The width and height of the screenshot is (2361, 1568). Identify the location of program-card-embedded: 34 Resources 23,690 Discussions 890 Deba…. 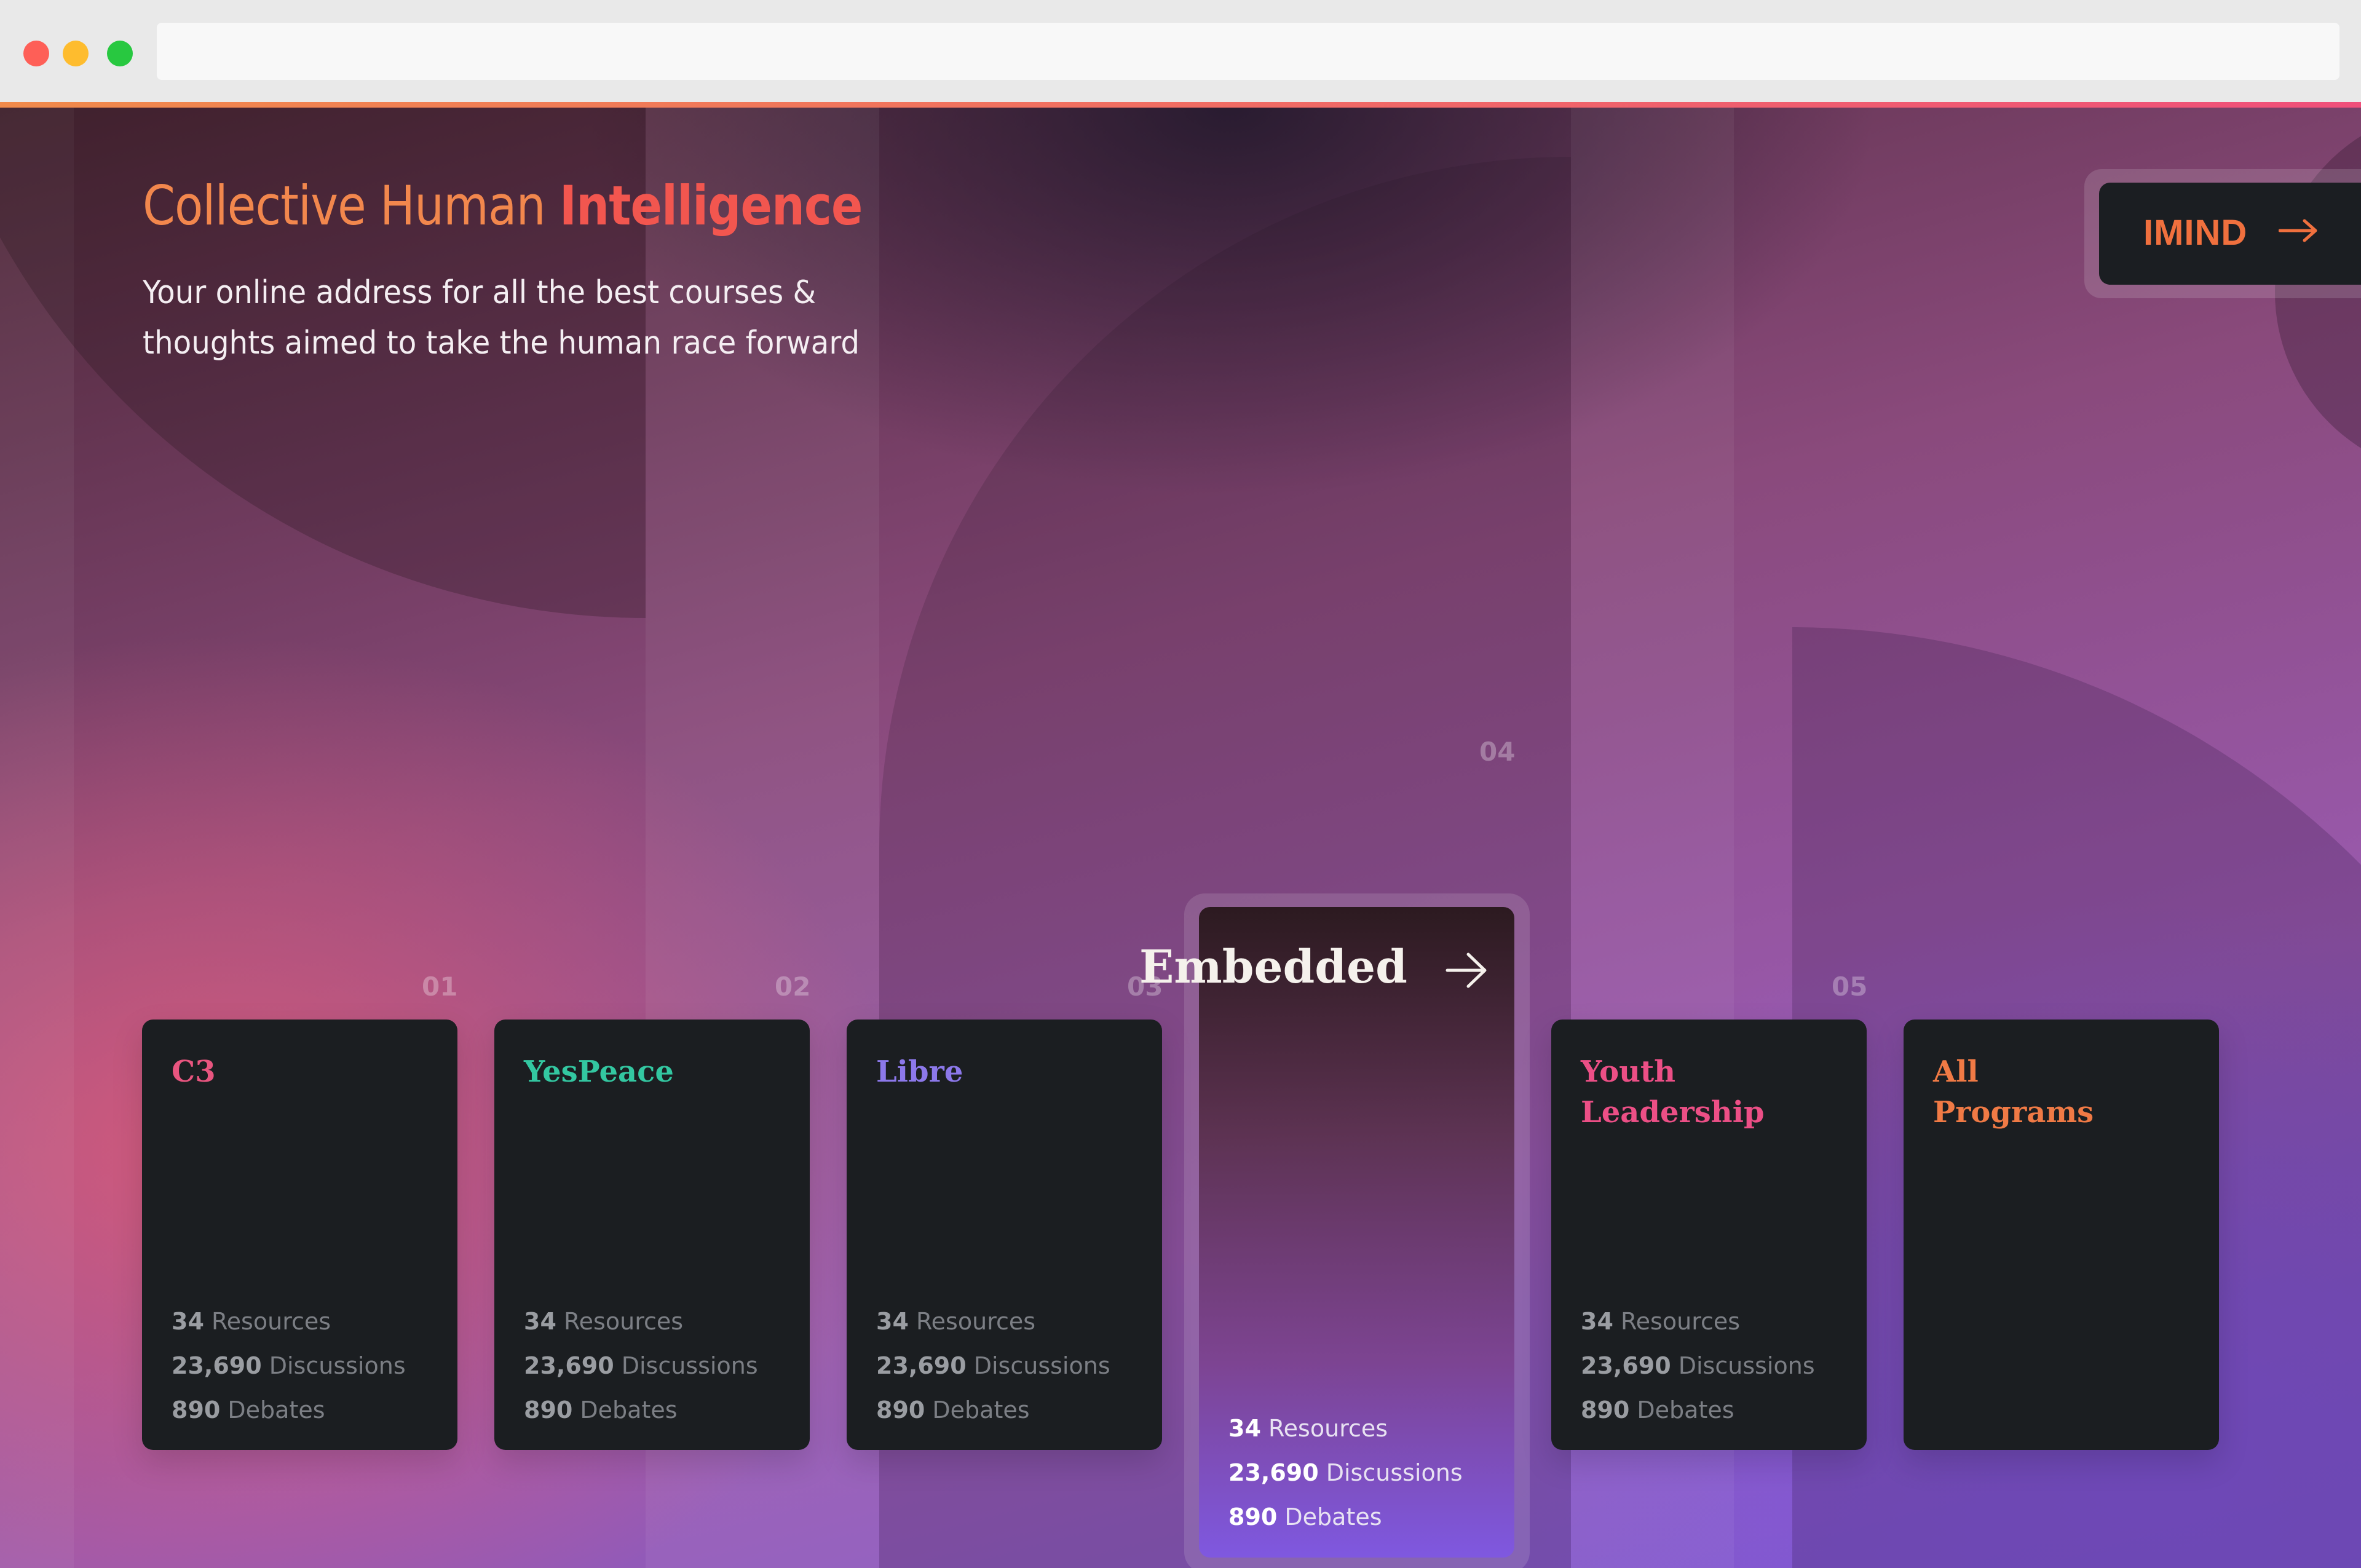
(1356, 1232).